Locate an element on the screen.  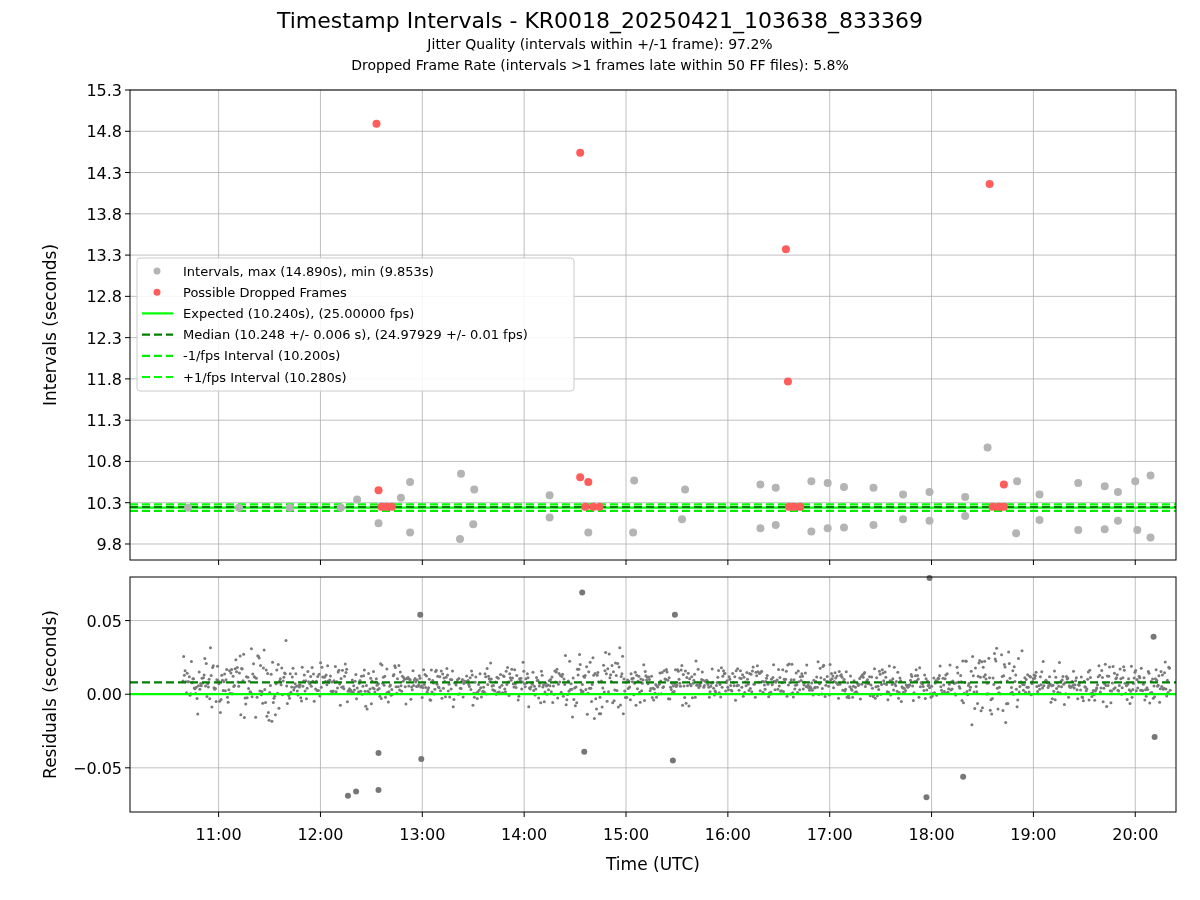
legend-label: Median (10.248 +/- 0.006 s), (24.97929 +/- 0.01 fps) is located at coordinates (355, 335).